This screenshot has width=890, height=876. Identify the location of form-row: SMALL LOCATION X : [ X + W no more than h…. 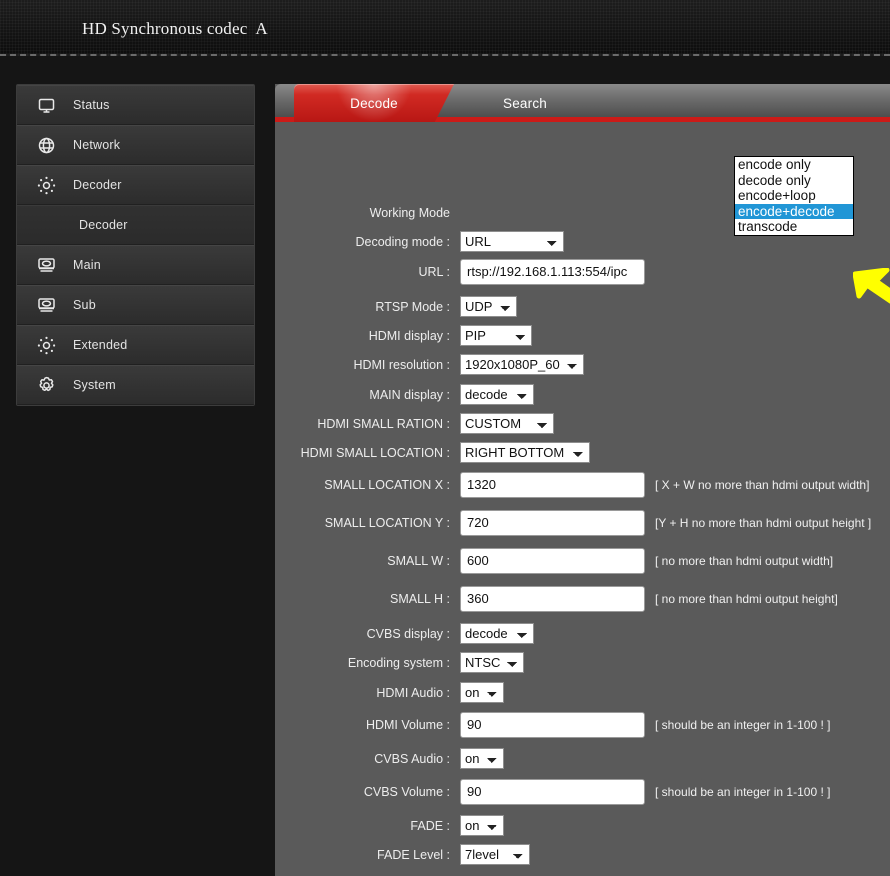
(582, 484).